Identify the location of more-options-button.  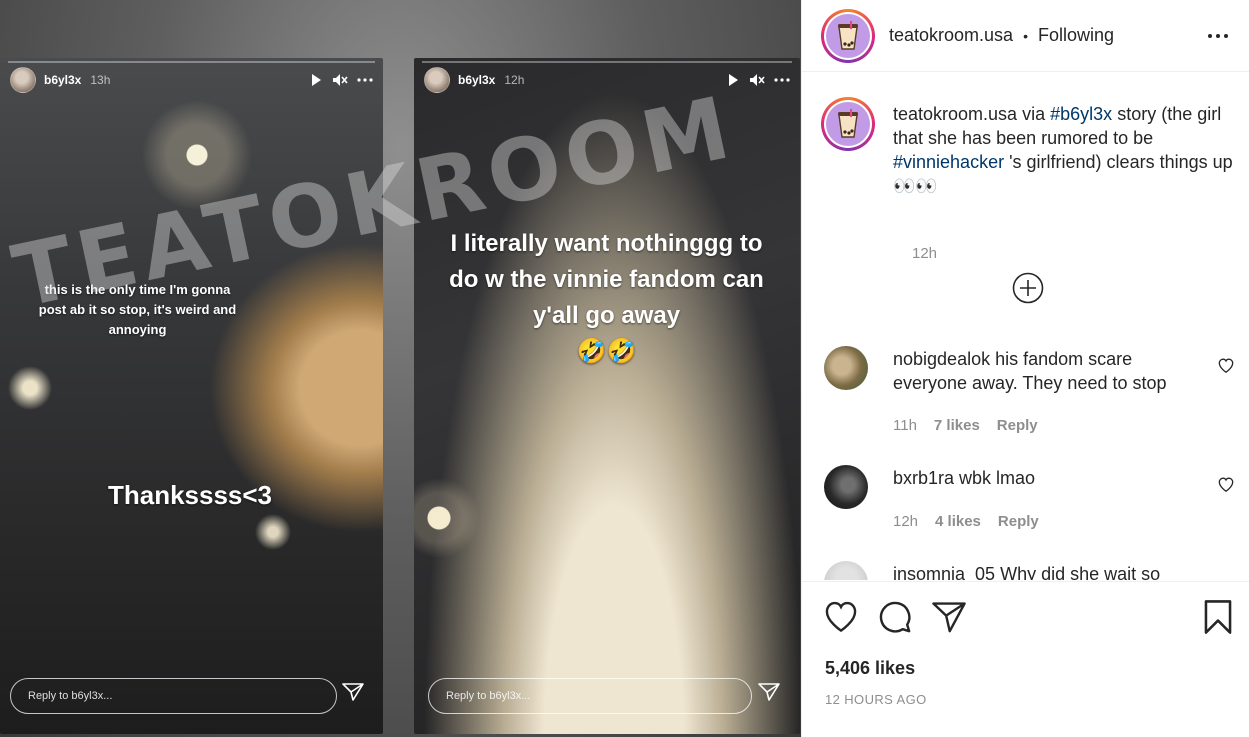
(1218, 34).